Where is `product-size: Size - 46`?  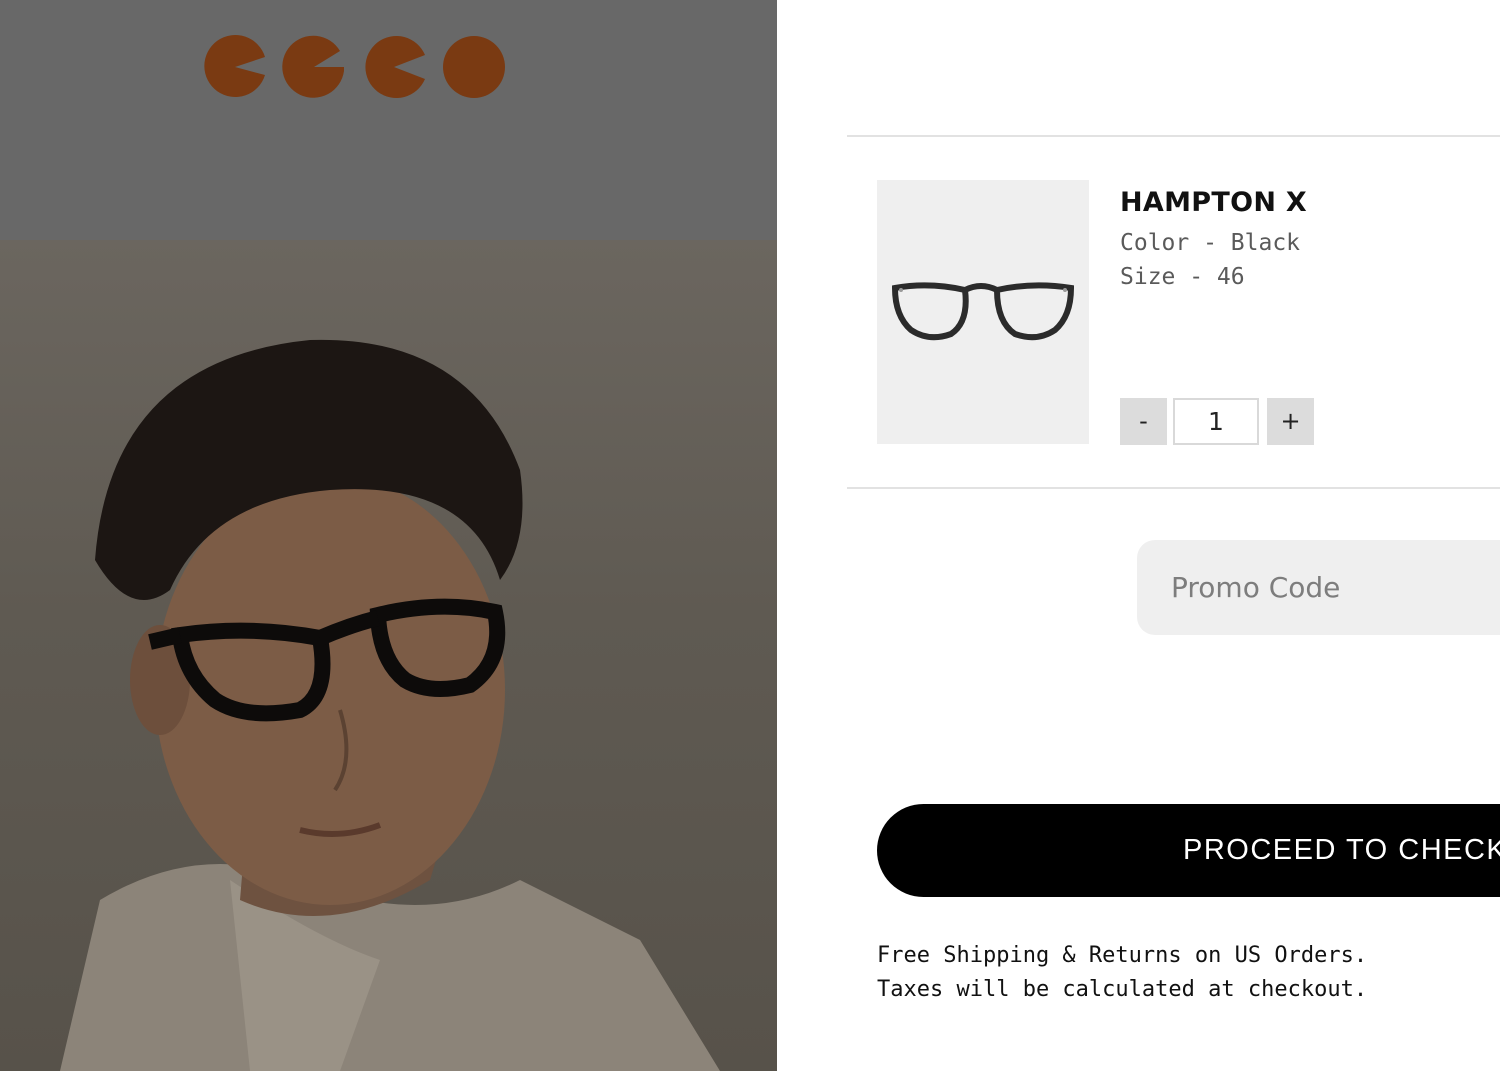
product-size: Size - 46 is located at coordinates (1182, 277).